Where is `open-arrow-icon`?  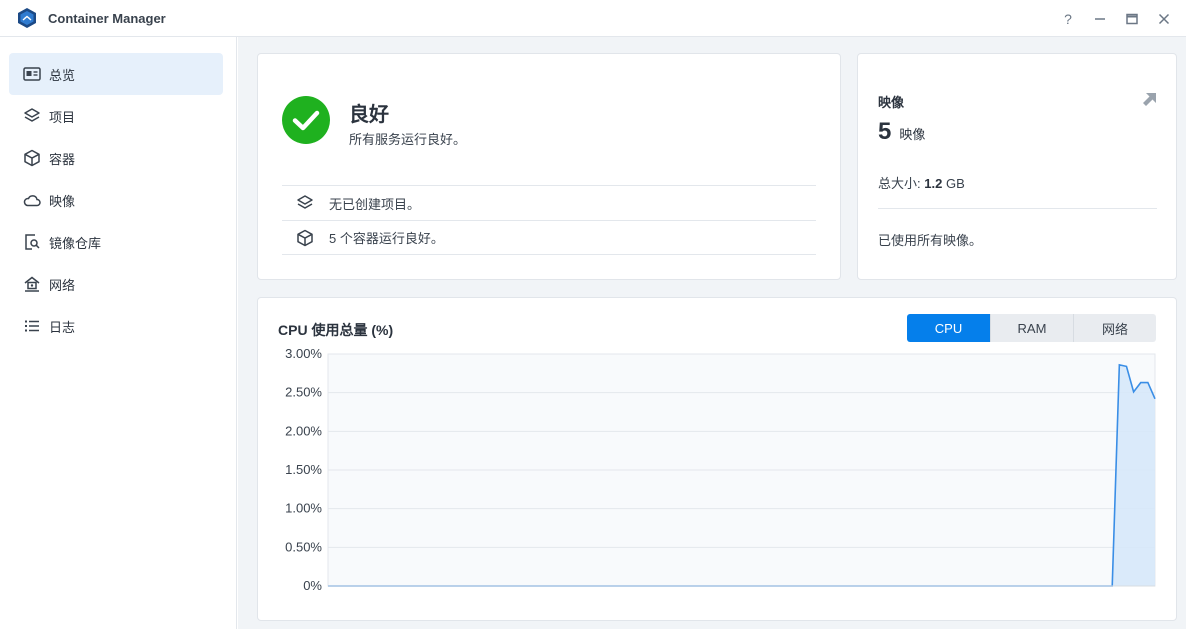
open-arrow-icon is located at coordinates (1150, 99).